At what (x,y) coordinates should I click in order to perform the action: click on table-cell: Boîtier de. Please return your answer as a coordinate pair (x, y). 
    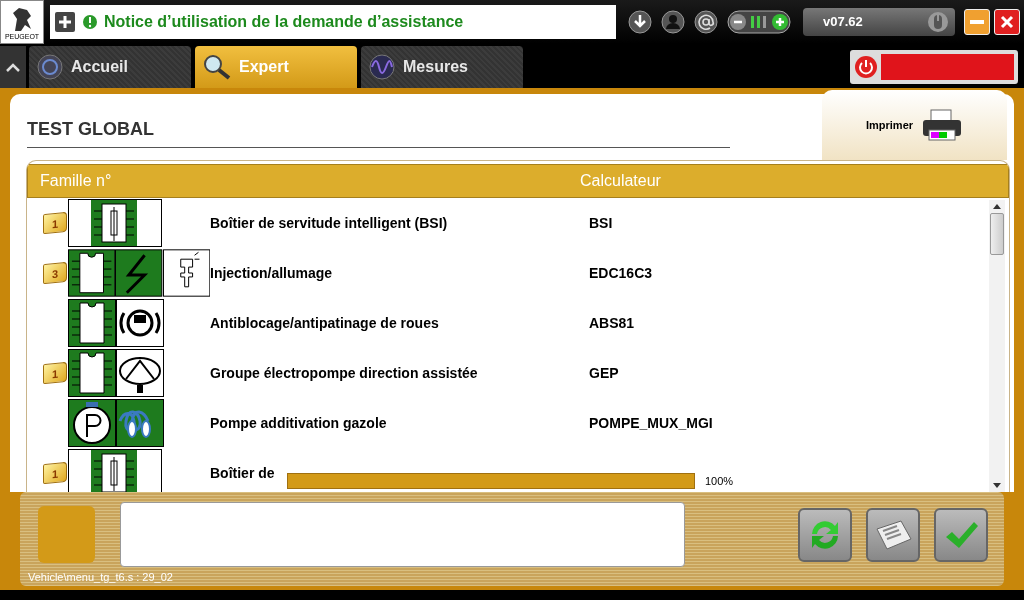
    Looking at the image, I should click on (242, 472).